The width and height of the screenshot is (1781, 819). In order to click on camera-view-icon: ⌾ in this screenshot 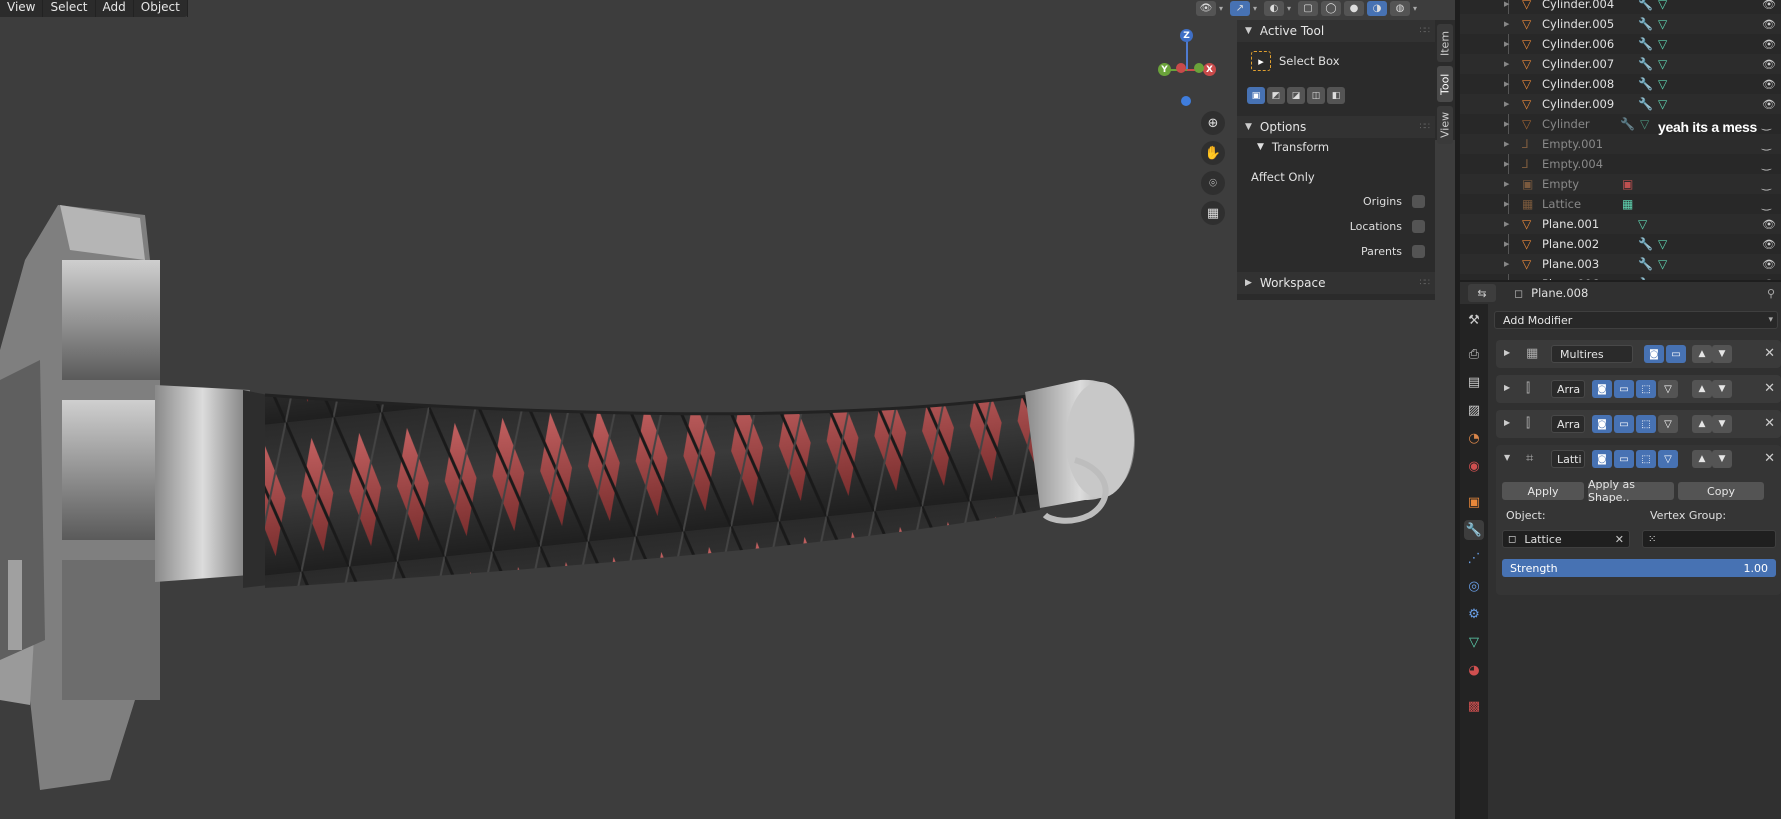, I will do `click(1213, 183)`.